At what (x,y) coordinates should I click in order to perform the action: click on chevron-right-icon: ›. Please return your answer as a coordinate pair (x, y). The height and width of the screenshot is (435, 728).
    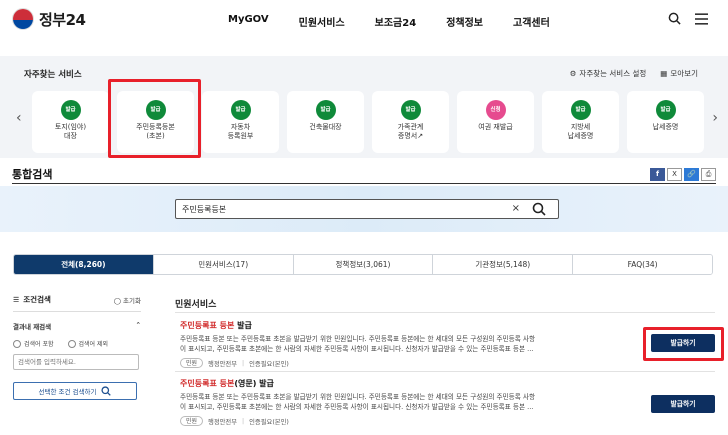
    Looking at the image, I should click on (715, 118).